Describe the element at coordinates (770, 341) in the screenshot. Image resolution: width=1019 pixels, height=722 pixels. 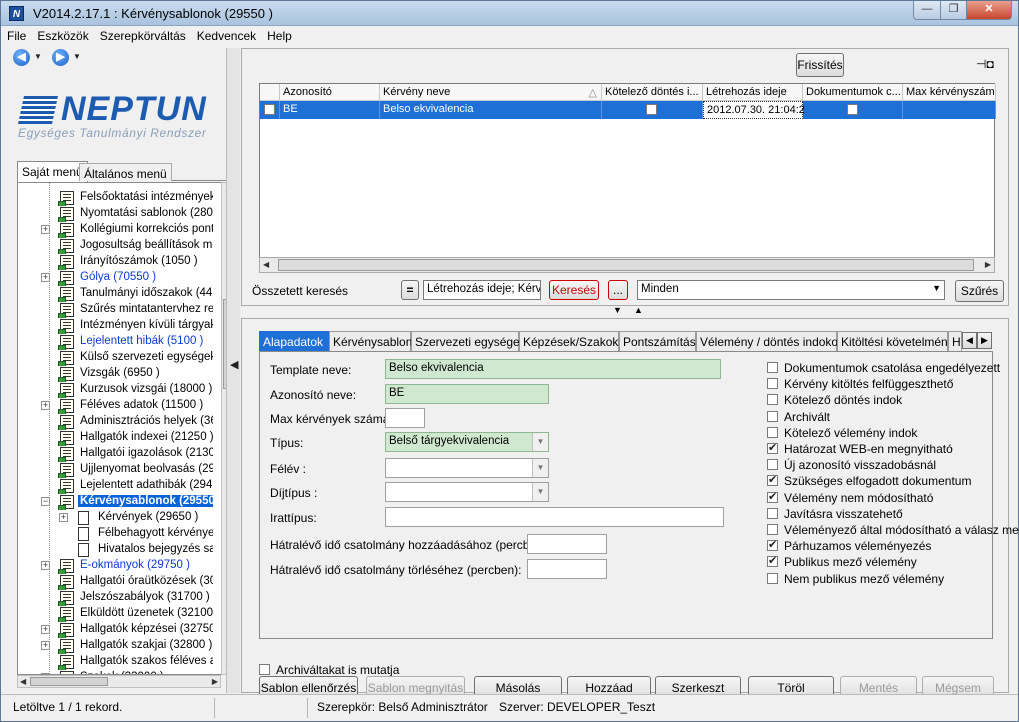
I see `tab-opinion-reasons: Vélemény / döntés indokok` at that location.